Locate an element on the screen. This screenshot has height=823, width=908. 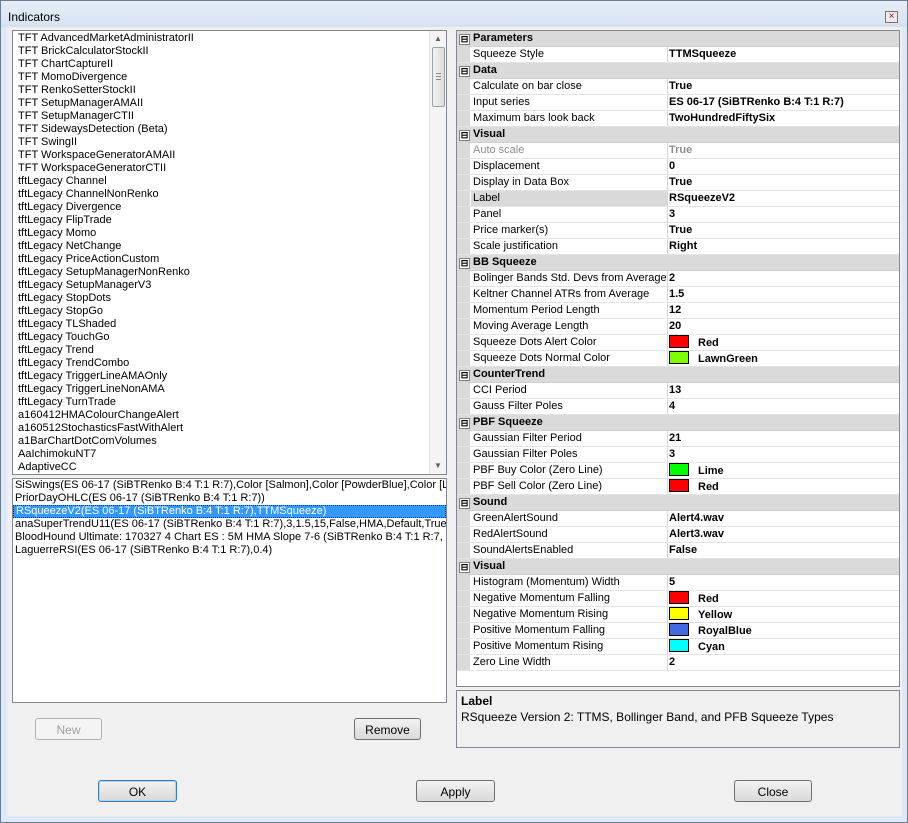
property-value: 4 is located at coordinates (784, 406).